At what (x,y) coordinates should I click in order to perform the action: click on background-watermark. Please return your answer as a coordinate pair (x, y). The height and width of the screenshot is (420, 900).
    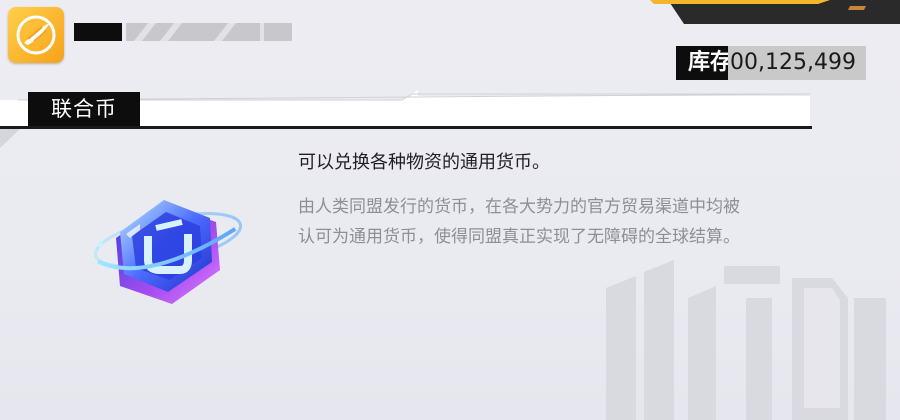
    Looking at the image, I should click on (746, 340).